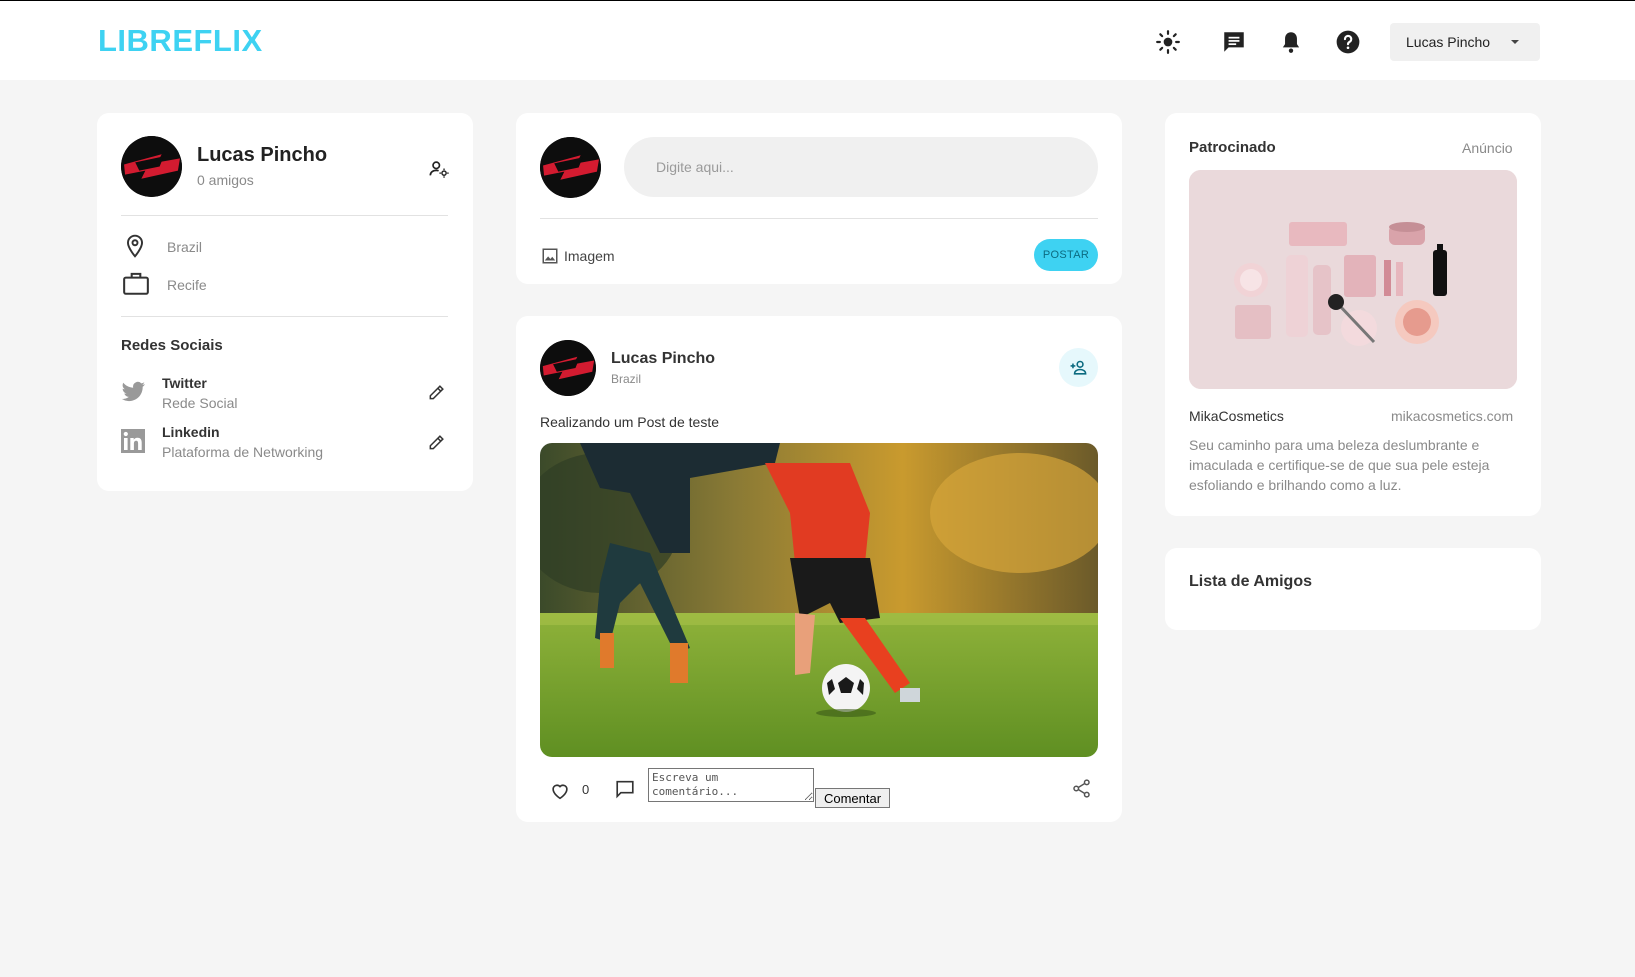 The height and width of the screenshot is (977, 1635). What do you see at coordinates (570, 167) in the screenshot?
I see `composer-avatar` at bounding box center [570, 167].